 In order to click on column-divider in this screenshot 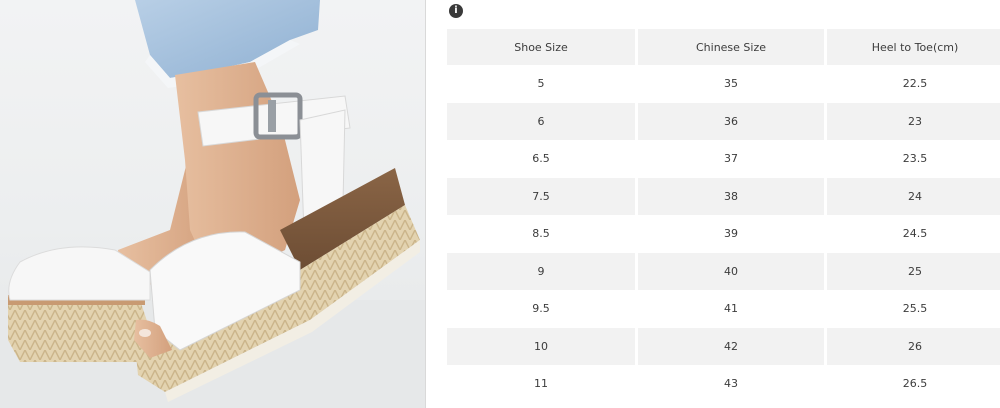, I will do `click(425, 204)`.